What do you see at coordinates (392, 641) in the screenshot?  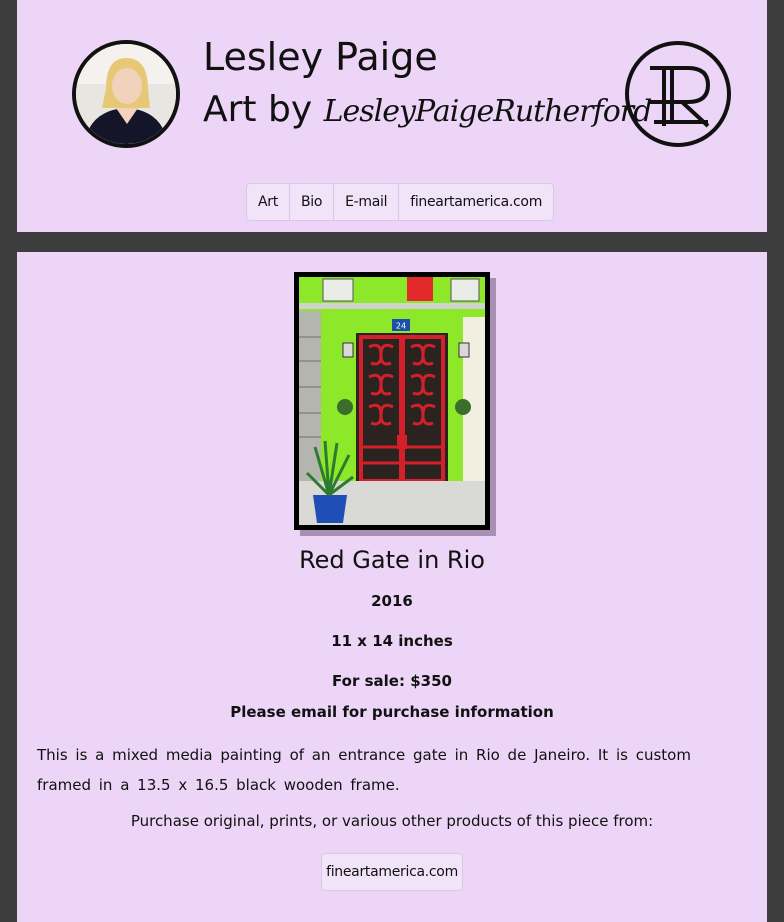 I see `artwork-dimensions: 11 x 14 inches` at bounding box center [392, 641].